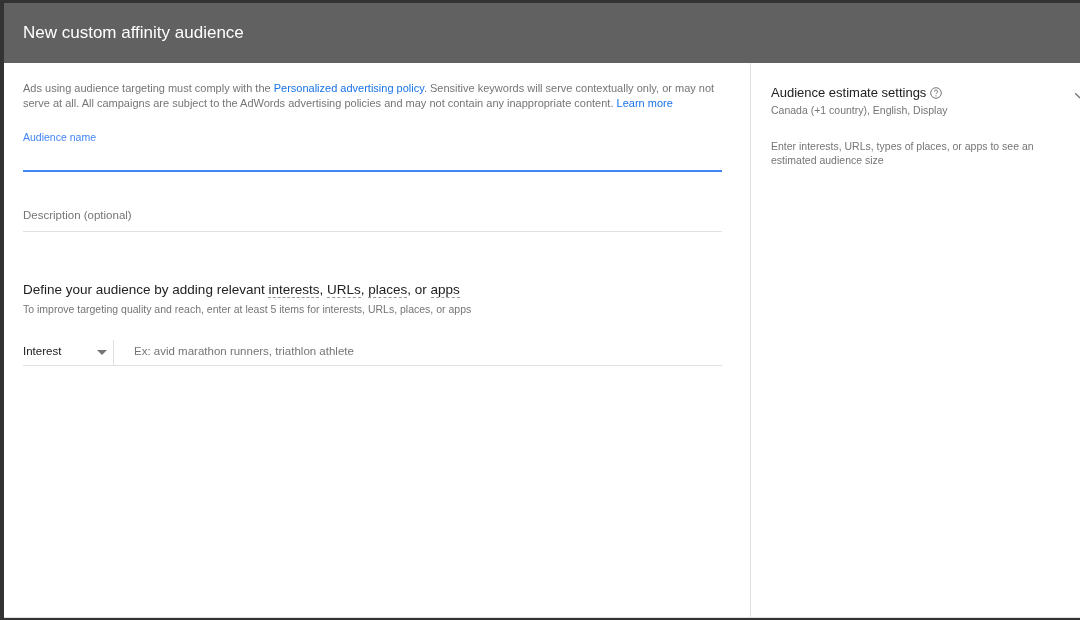  Describe the element at coordinates (242, 290) in the screenshot. I see `define-audience-heading: Define your audience by adding relevant interests, URLs, places, or apps` at that location.